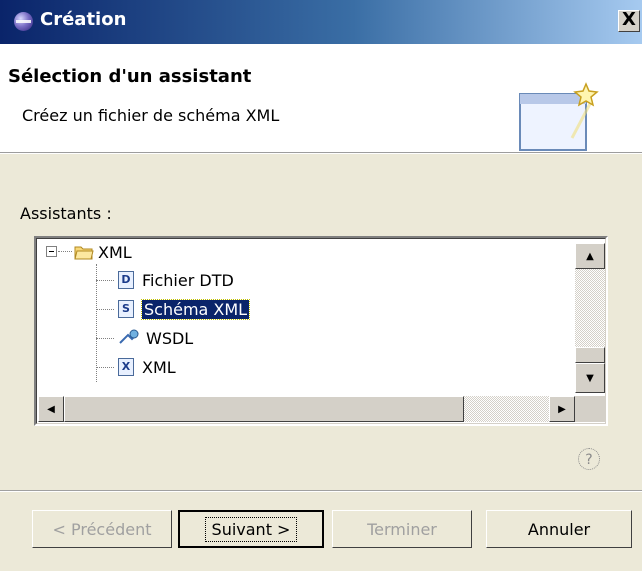 The height and width of the screenshot is (571, 642). Describe the element at coordinates (321, 153) in the screenshot. I see `header-separator` at that location.